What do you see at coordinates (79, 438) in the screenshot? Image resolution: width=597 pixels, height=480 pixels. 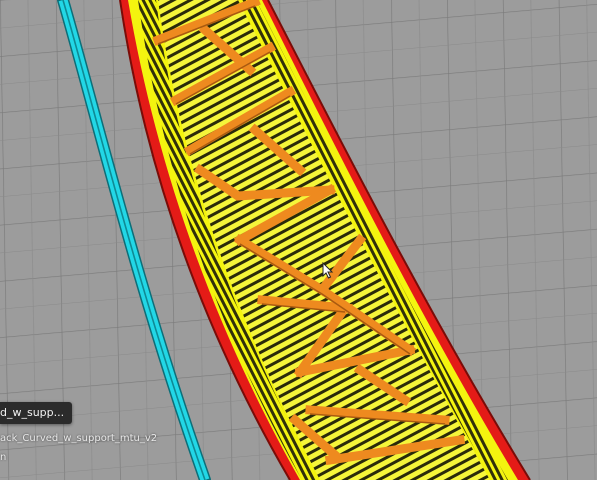 I see `job-name-label: ack_Curved_w_support_mtu_v2` at bounding box center [79, 438].